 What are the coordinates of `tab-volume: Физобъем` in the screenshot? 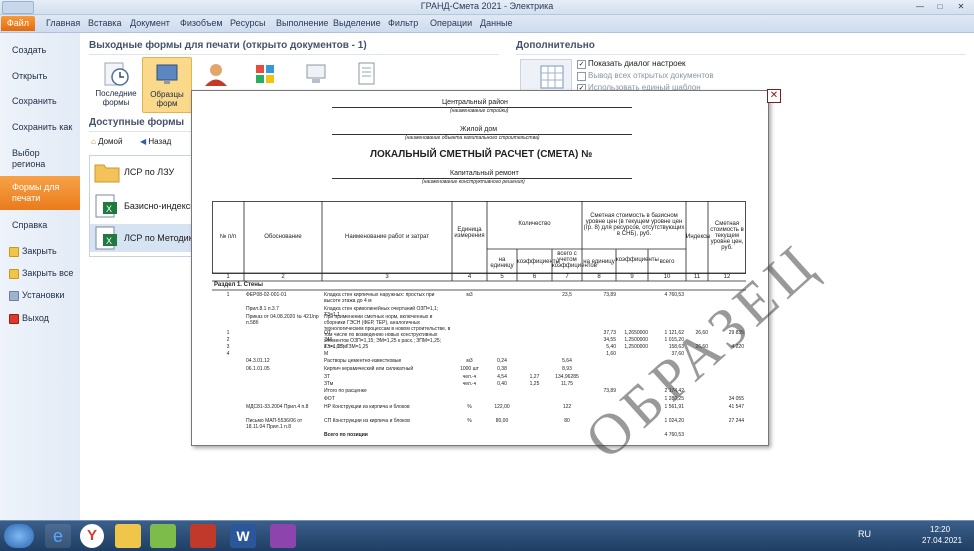 It's located at (201, 23).